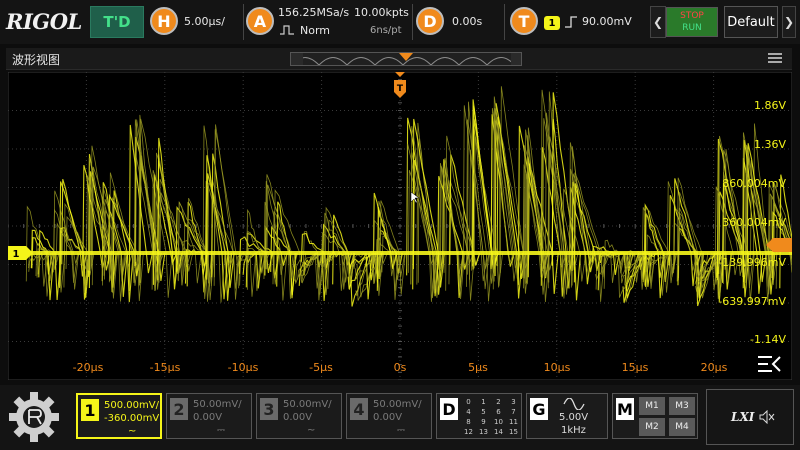 The height and width of the screenshot is (450, 800). I want to click on time-label: 15μs, so click(635, 367).